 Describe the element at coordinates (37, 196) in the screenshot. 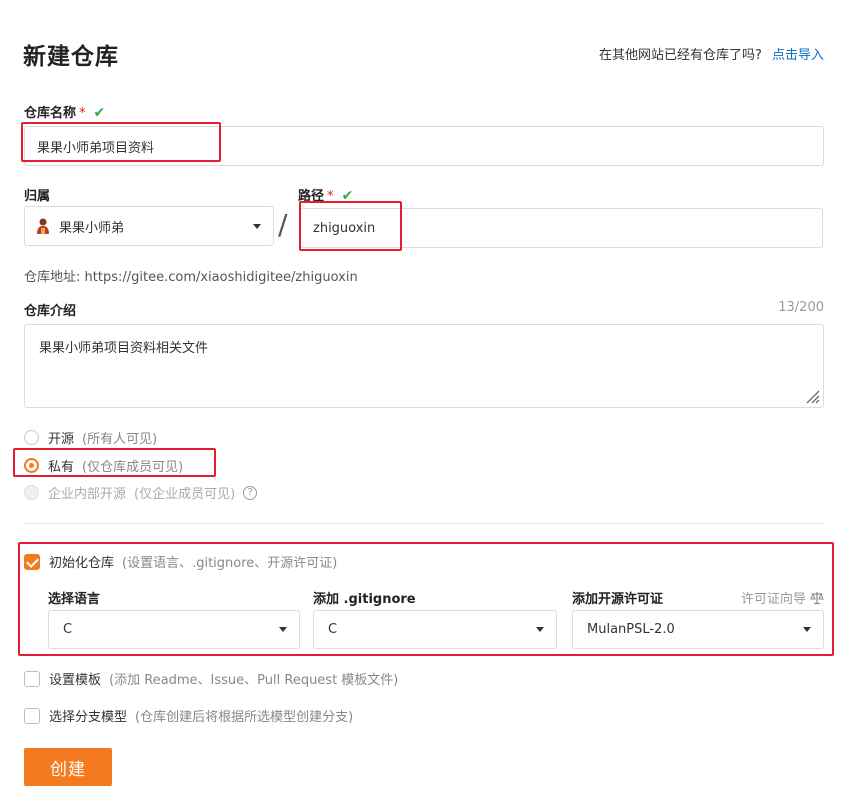

I see `owner-label: 归属` at that location.